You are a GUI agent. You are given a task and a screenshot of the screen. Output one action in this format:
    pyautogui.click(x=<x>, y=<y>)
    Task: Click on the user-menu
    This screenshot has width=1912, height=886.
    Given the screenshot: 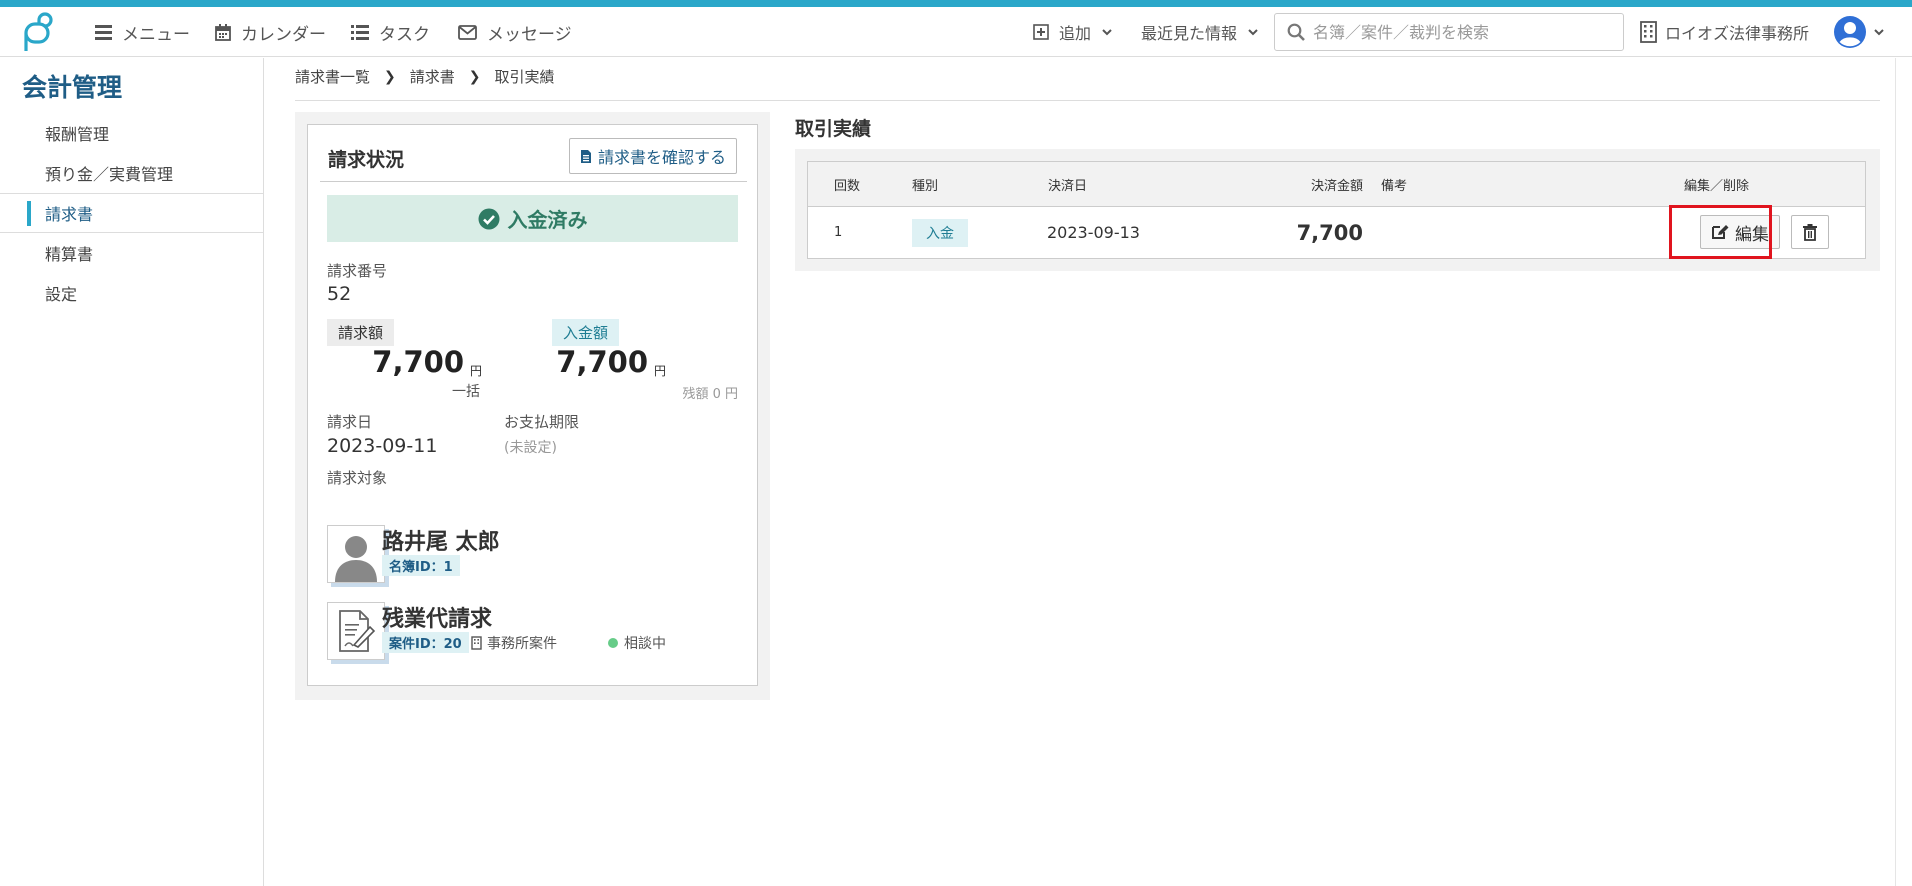 What is the action you would take?
    pyautogui.click(x=1859, y=32)
    